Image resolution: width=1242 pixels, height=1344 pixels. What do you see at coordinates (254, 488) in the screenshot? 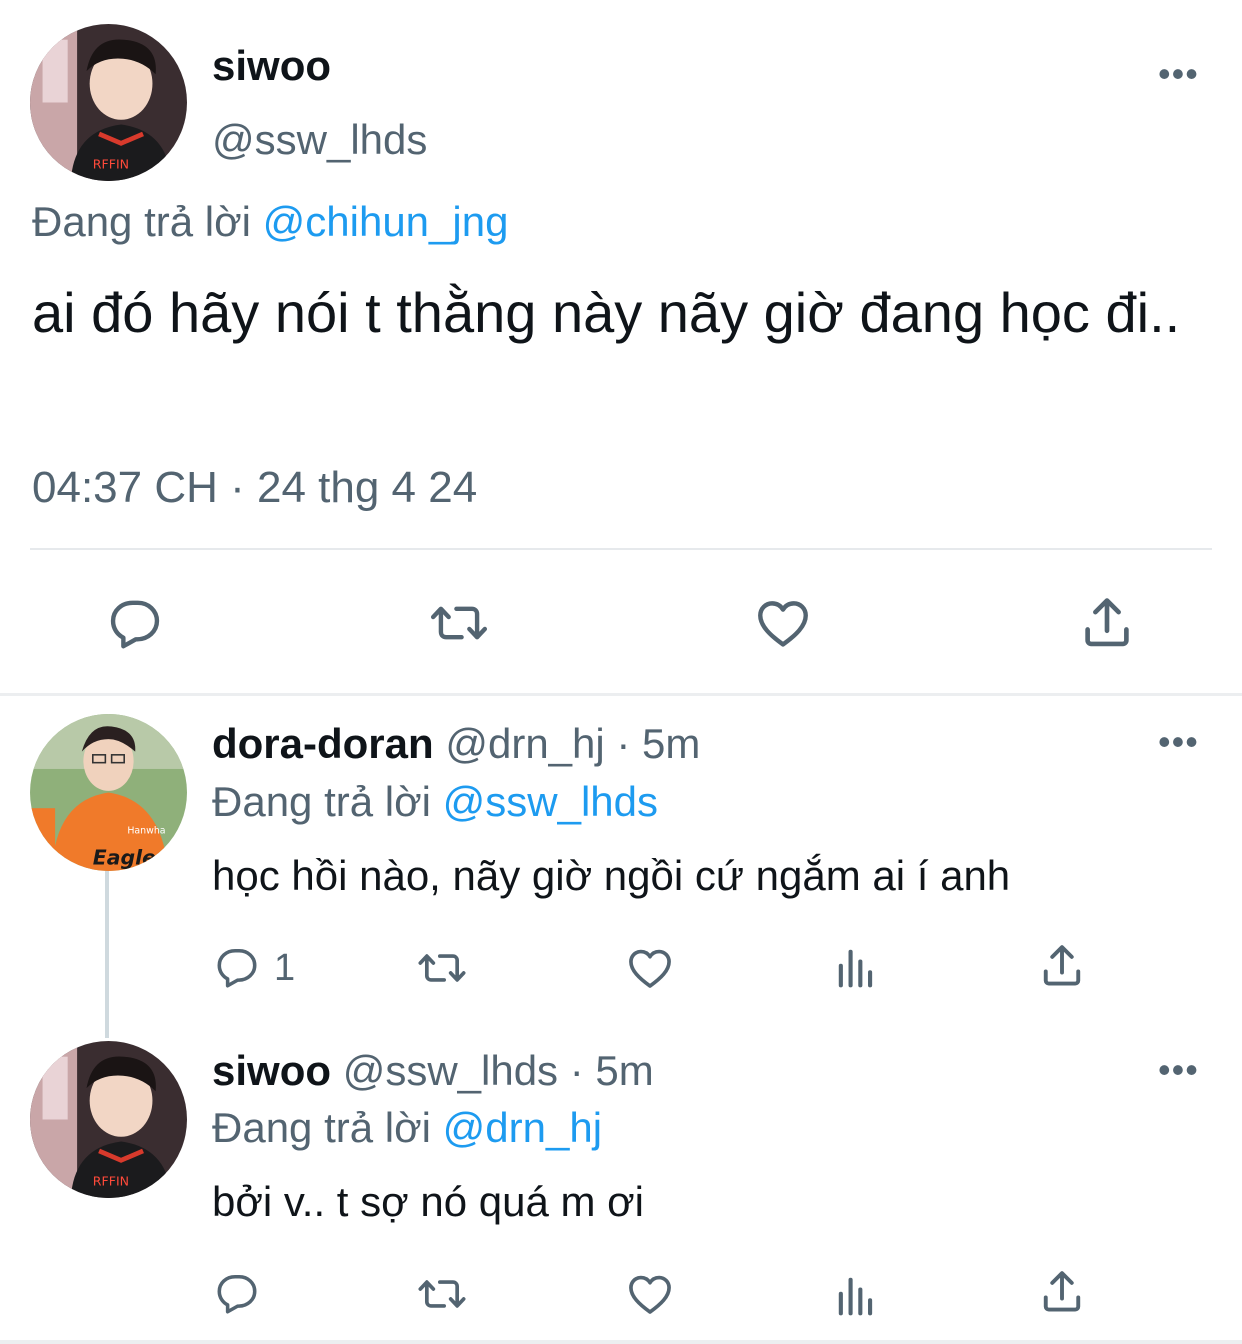
I see `tweet-timestamp: 04:37 CH · 24 thg 4 24` at bounding box center [254, 488].